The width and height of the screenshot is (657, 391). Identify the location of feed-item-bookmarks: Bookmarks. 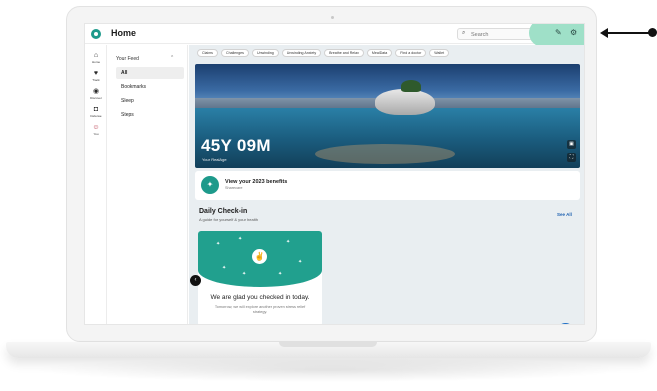
(150, 87).